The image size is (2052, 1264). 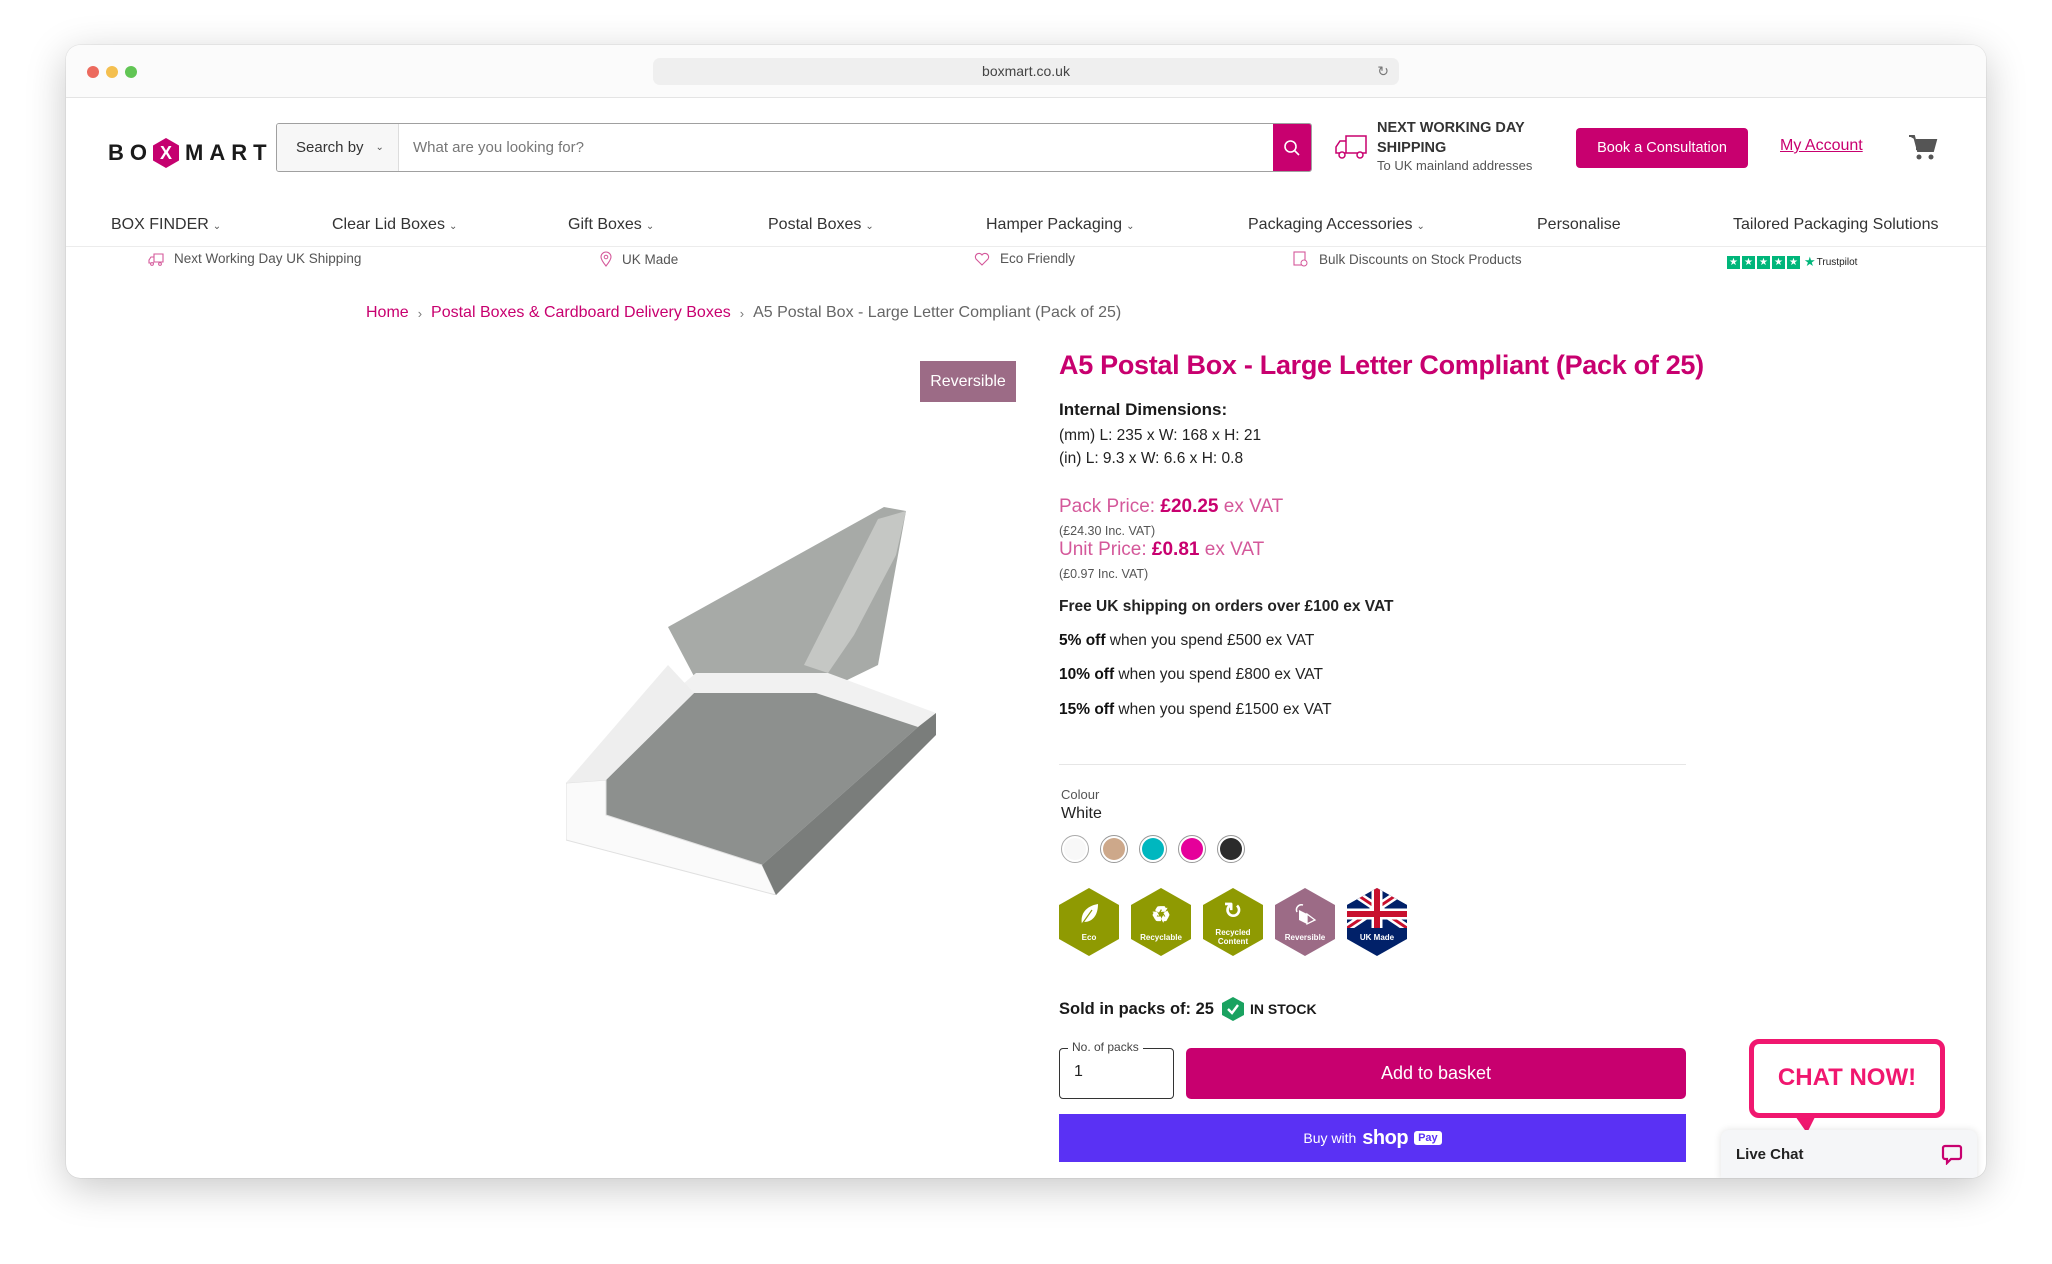 I want to click on discount-condition: when you spend £1500 ex VAT, so click(x=1223, y=709).